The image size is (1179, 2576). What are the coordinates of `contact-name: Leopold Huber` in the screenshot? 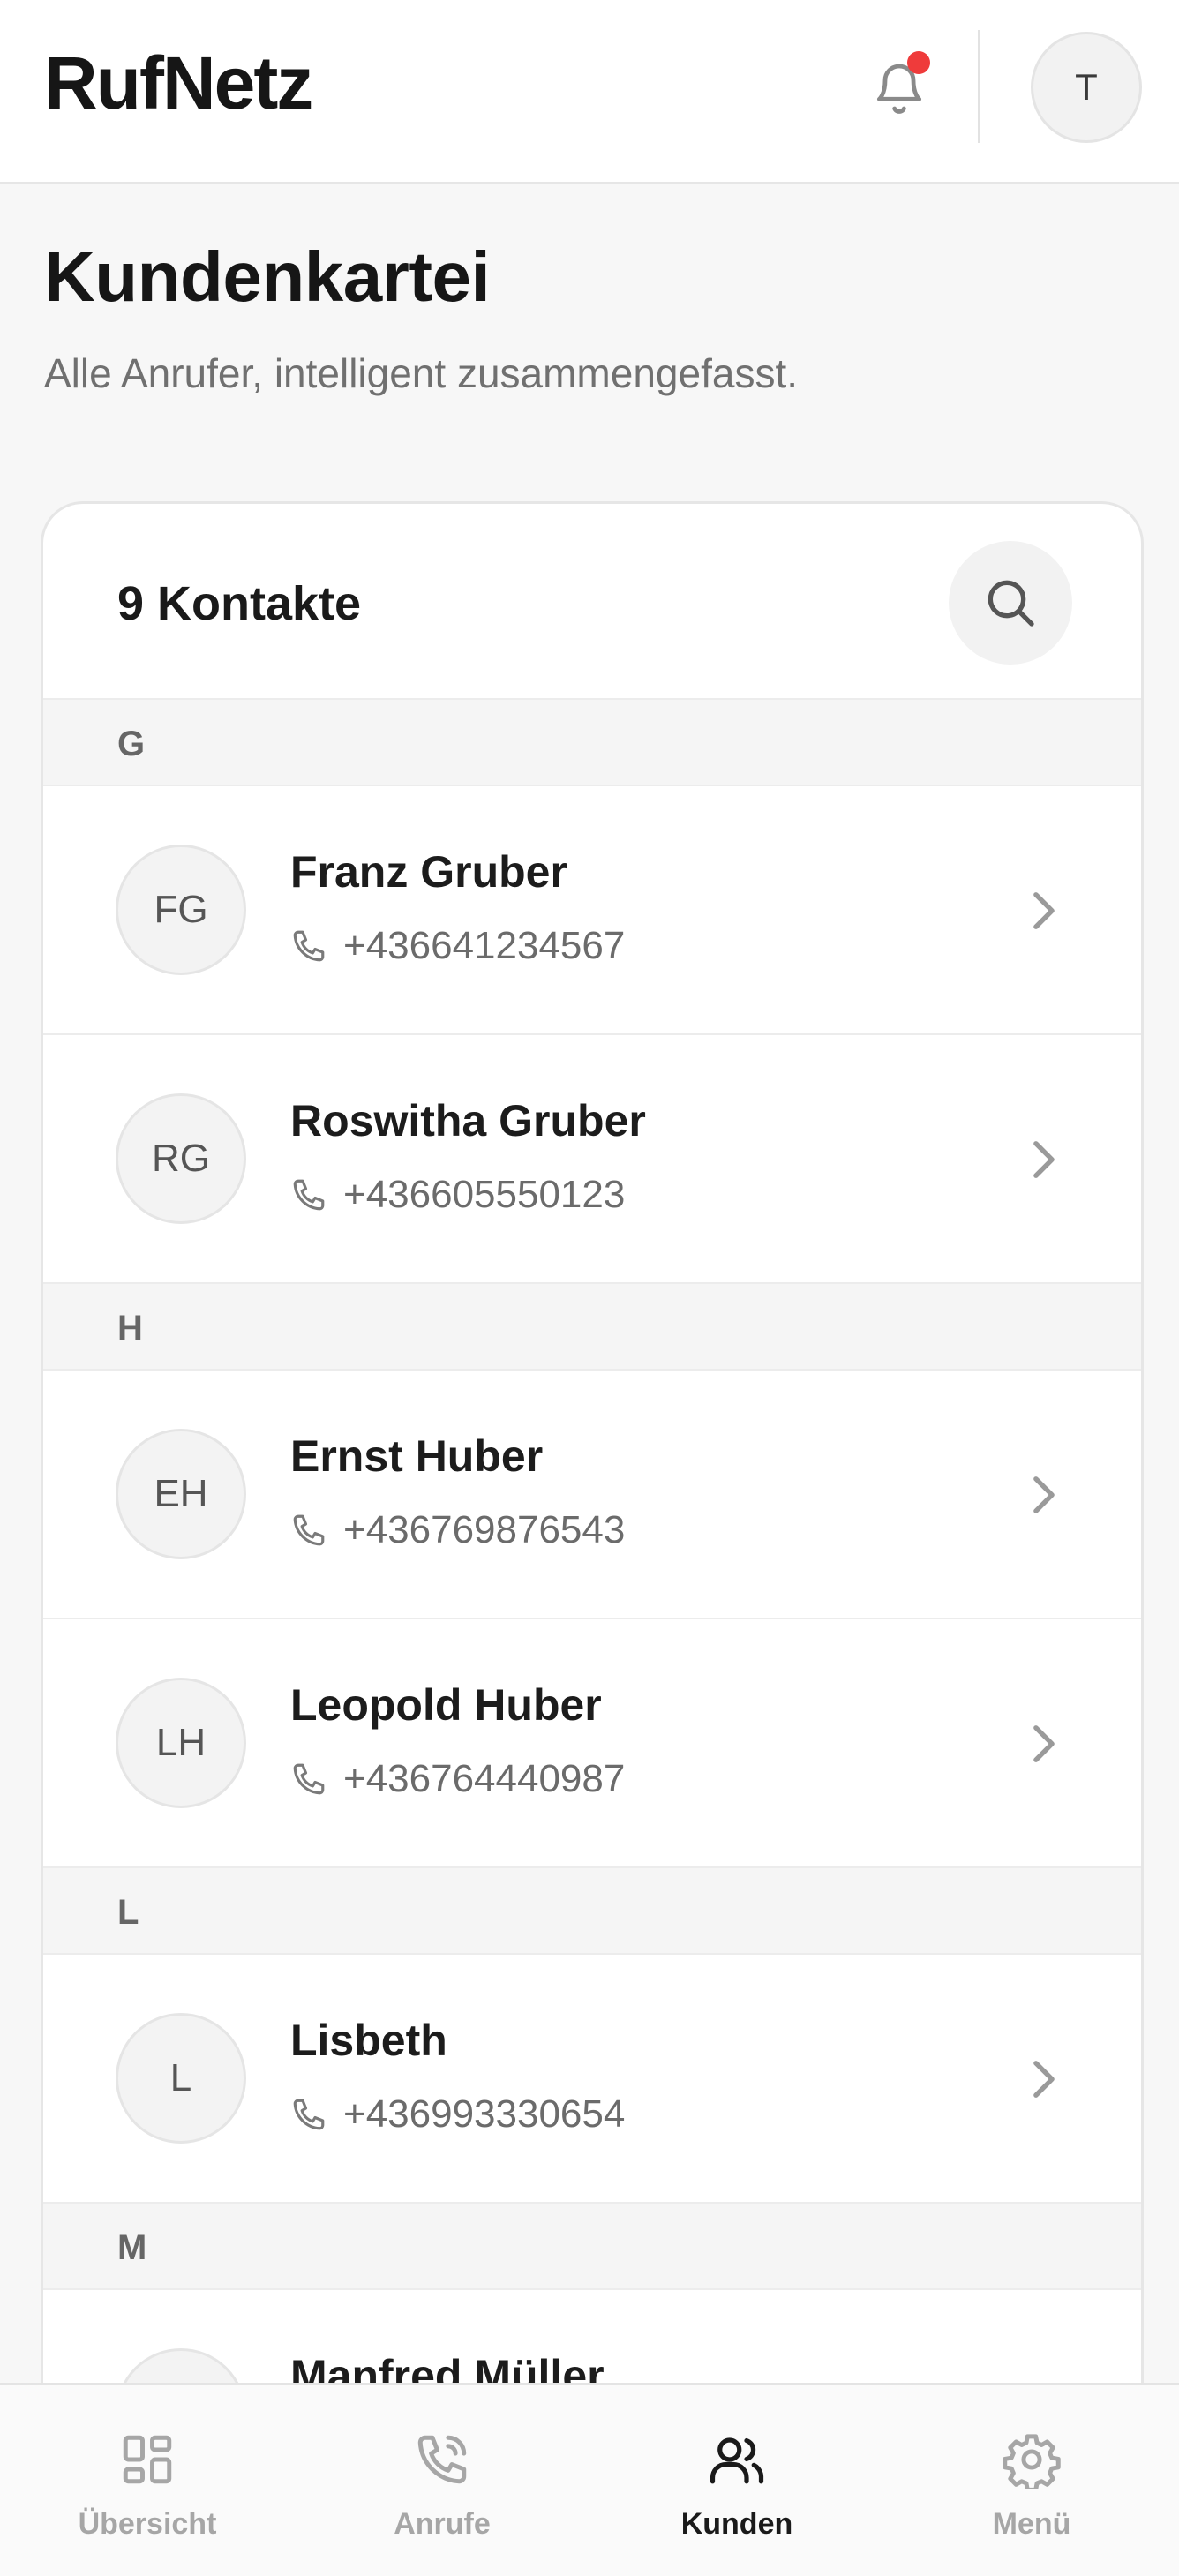 It's located at (446, 1705).